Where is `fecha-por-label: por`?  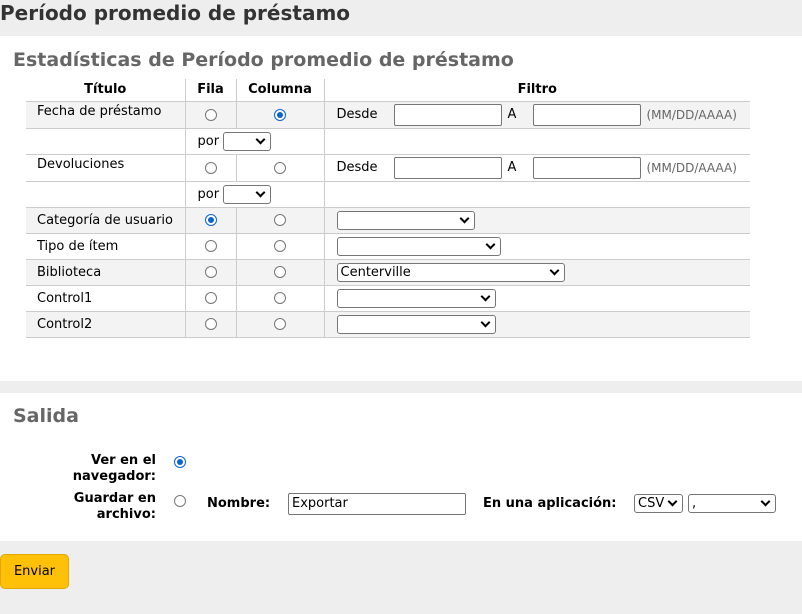
fecha-por-label: por is located at coordinates (208, 141).